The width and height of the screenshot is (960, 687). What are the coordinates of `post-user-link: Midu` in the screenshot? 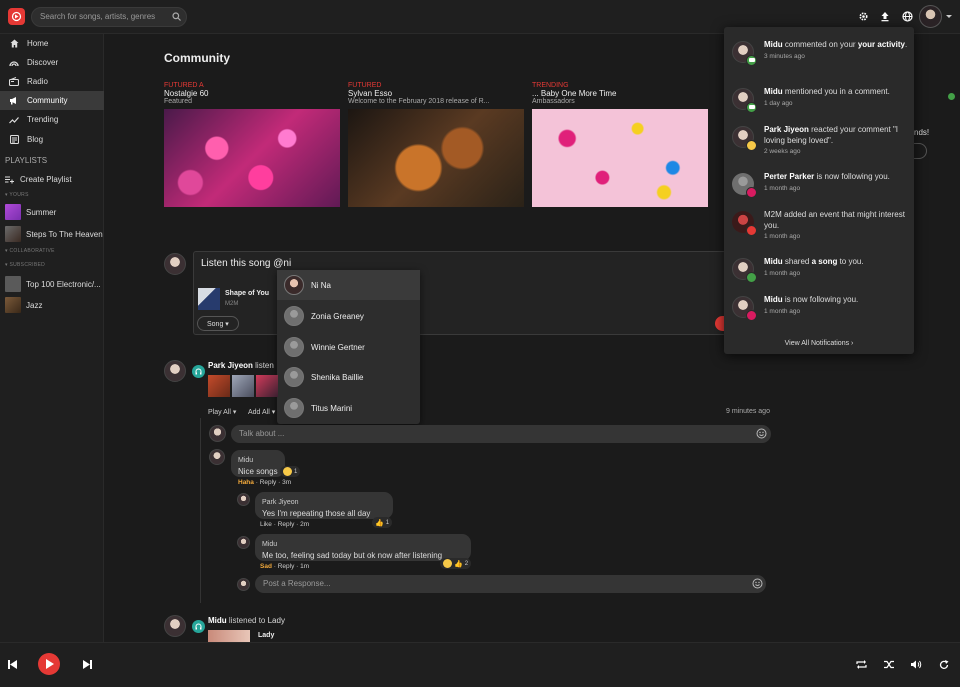 It's located at (217, 620).